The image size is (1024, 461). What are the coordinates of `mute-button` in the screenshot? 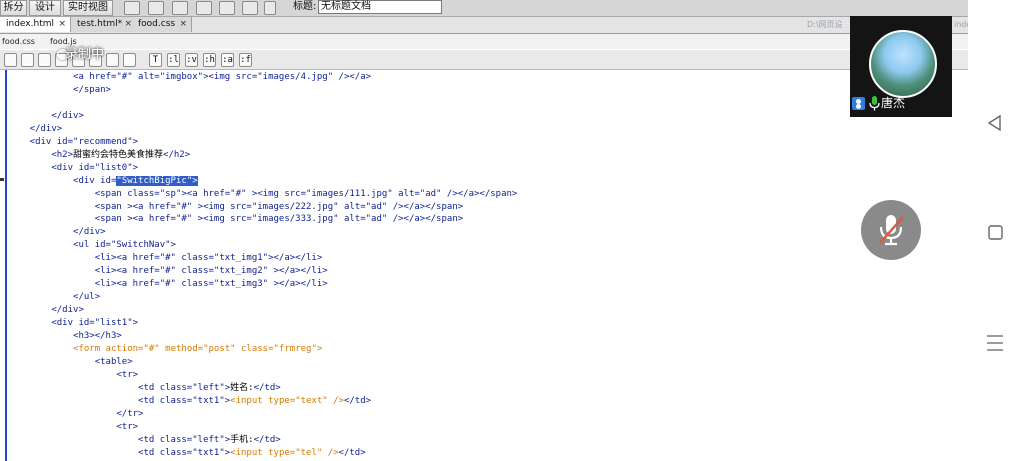 It's located at (891, 230).